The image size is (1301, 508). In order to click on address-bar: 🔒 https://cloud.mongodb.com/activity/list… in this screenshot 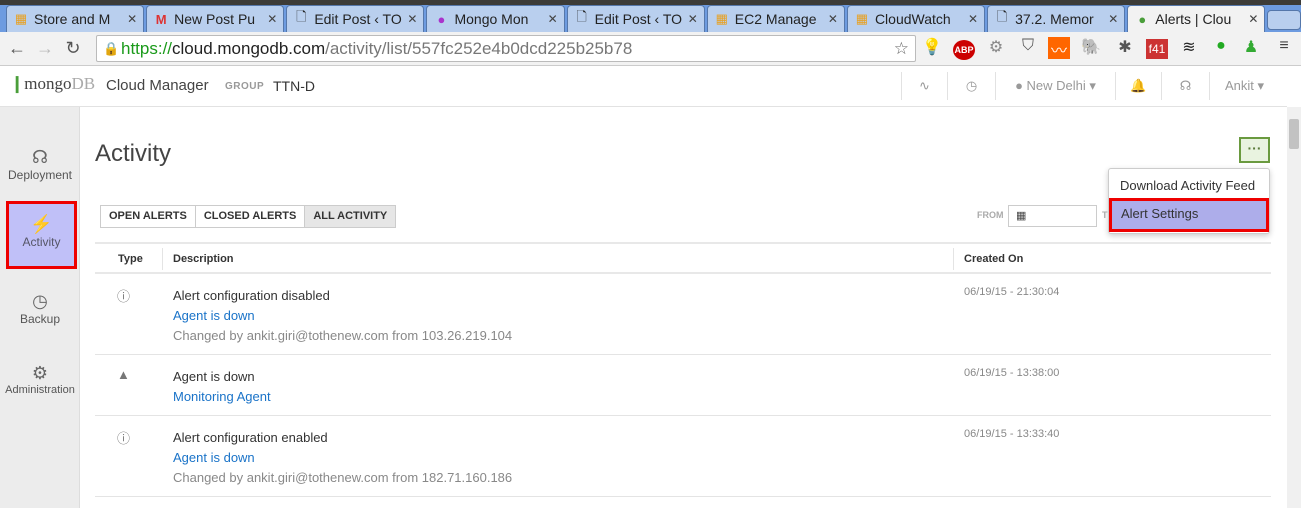, I will do `click(506, 48)`.